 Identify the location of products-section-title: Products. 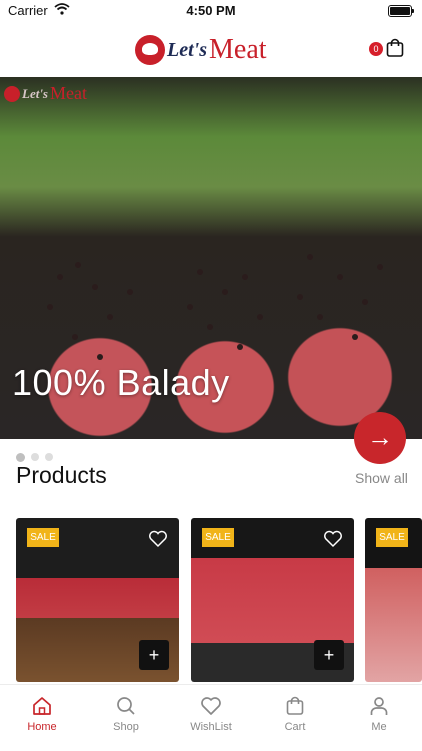
(61, 475).